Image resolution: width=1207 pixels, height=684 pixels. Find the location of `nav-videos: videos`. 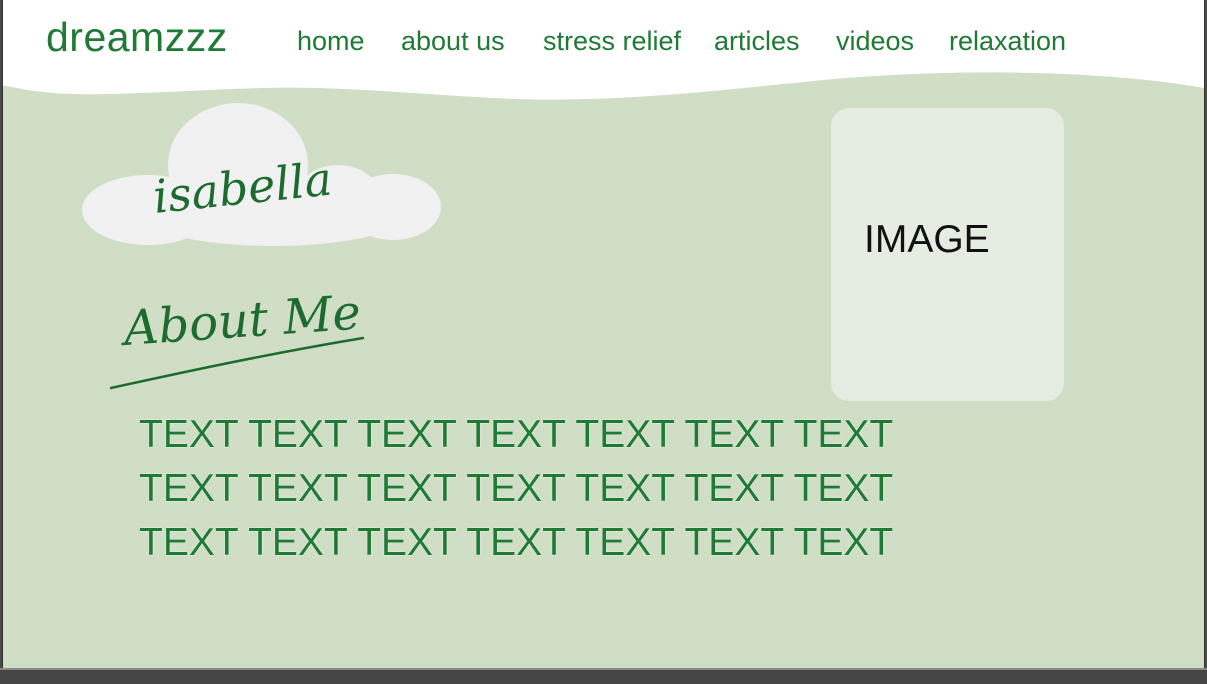

nav-videos: videos is located at coordinates (875, 41).